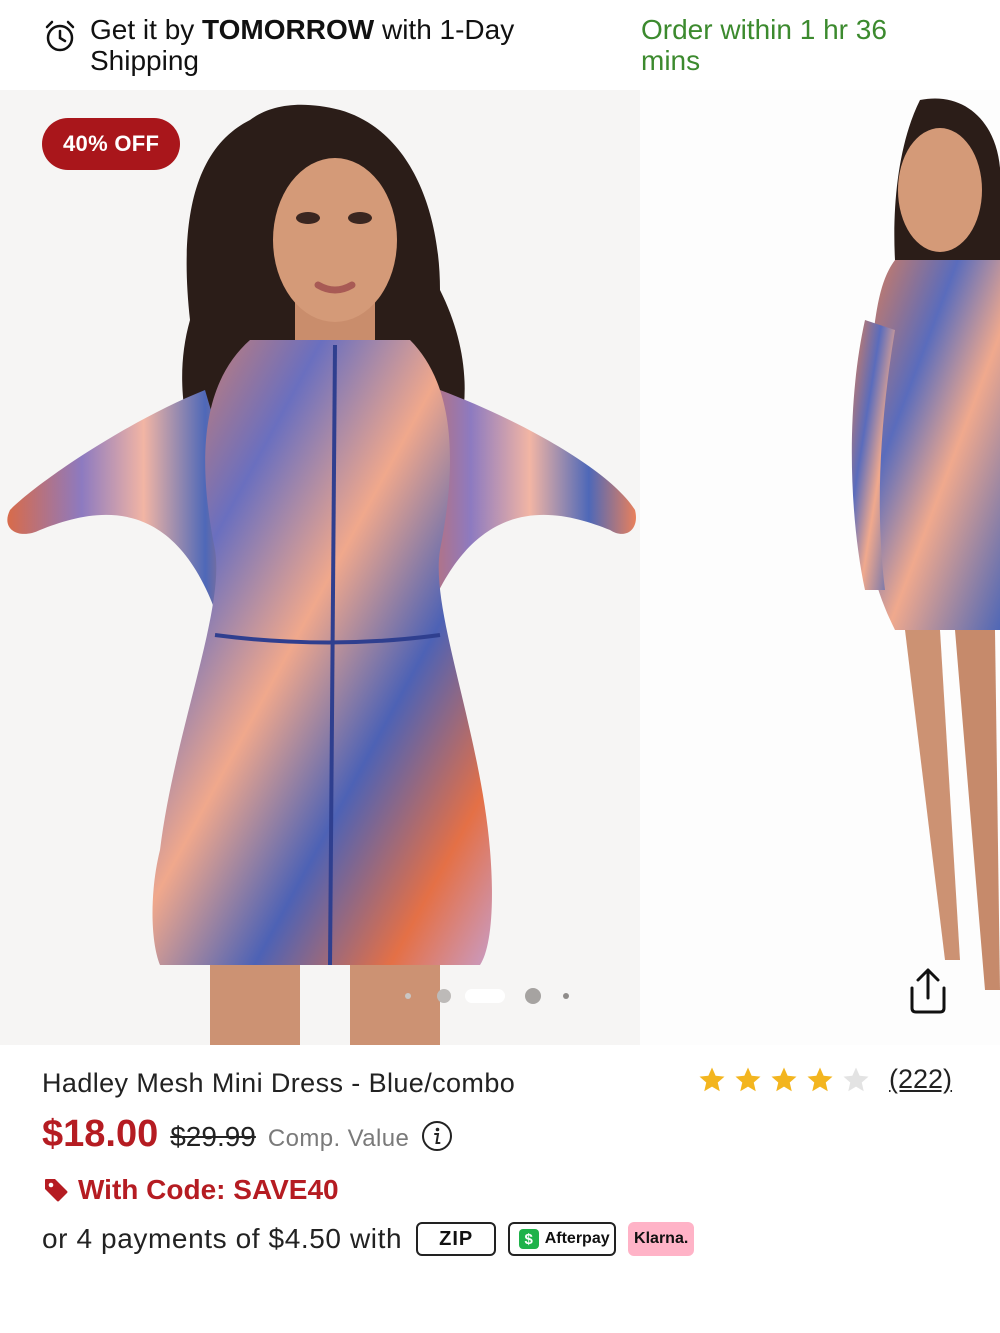  I want to click on info-icon, so click(437, 1136).